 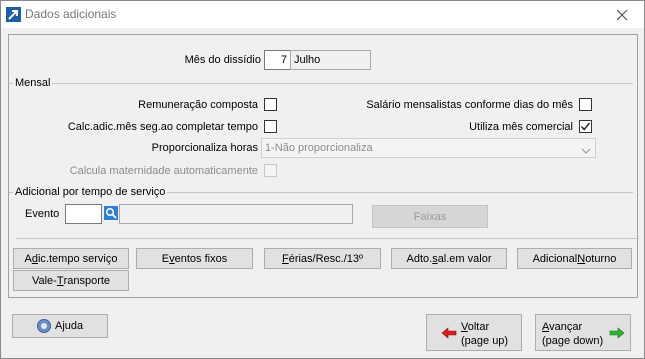 I want to click on mes-dissidio-input: 7, so click(x=277, y=60).